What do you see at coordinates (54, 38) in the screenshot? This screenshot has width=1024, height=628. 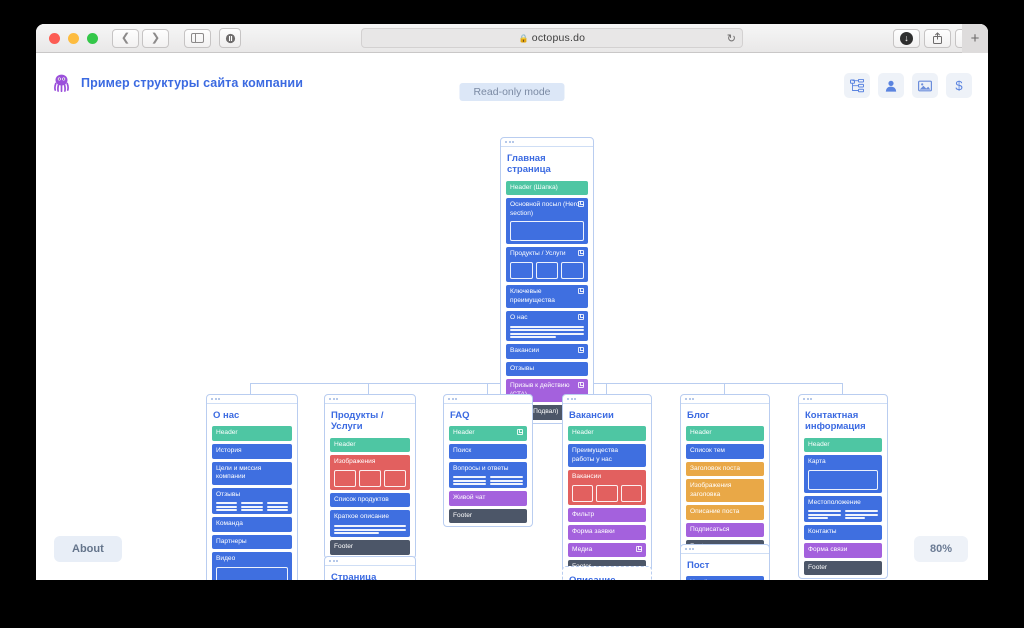 I see `close-window-button` at bounding box center [54, 38].